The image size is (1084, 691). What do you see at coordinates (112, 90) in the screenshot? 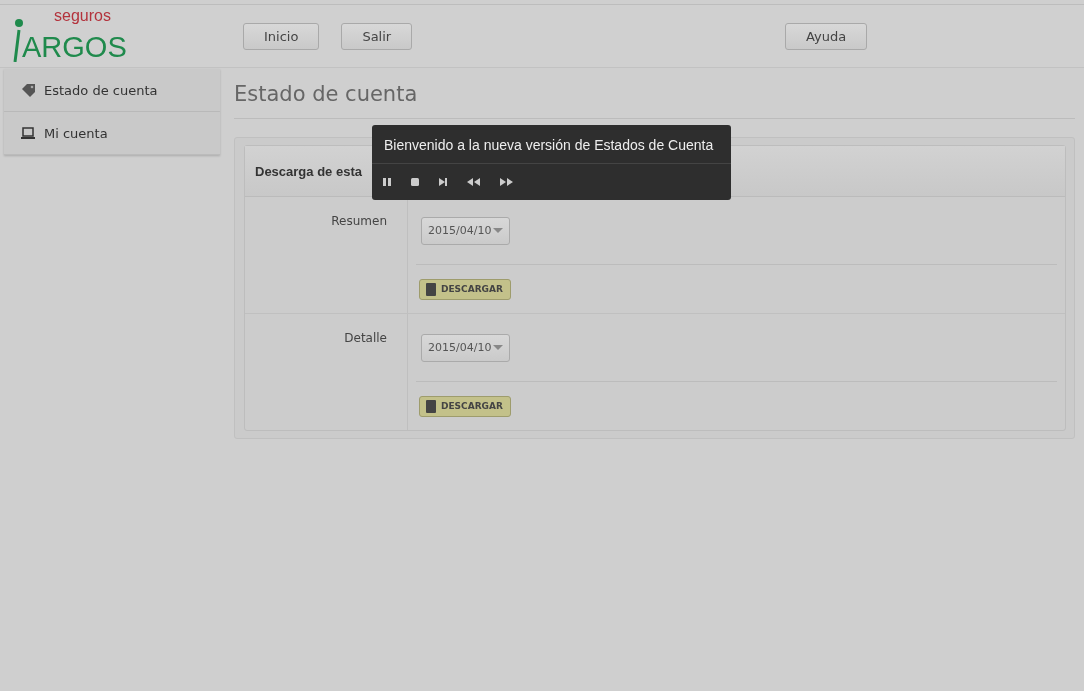
I see `sidebar-item: Estado de cuenta` at bounding box center [112, 90].